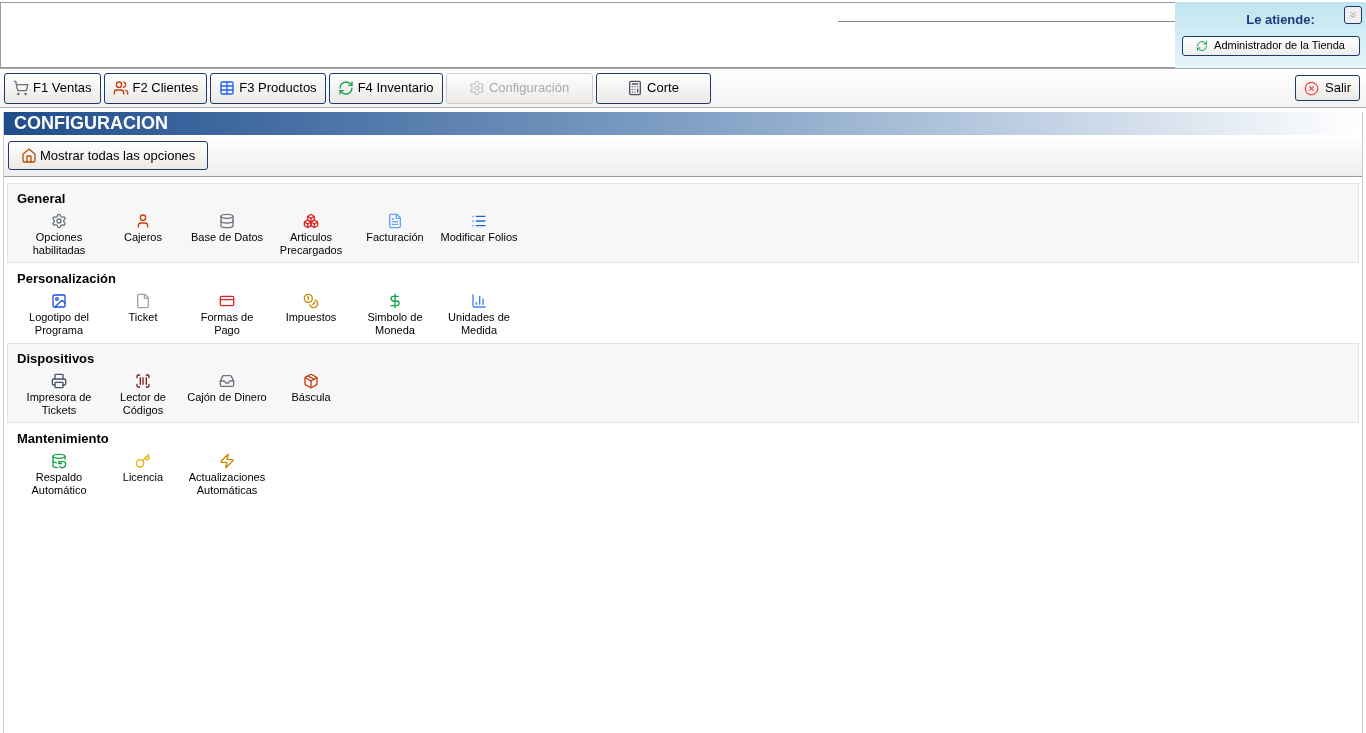 The height and width of the screenshot is (733, 1366). I want to click on toolbar-button: F3 Productos, so click(268, 88).